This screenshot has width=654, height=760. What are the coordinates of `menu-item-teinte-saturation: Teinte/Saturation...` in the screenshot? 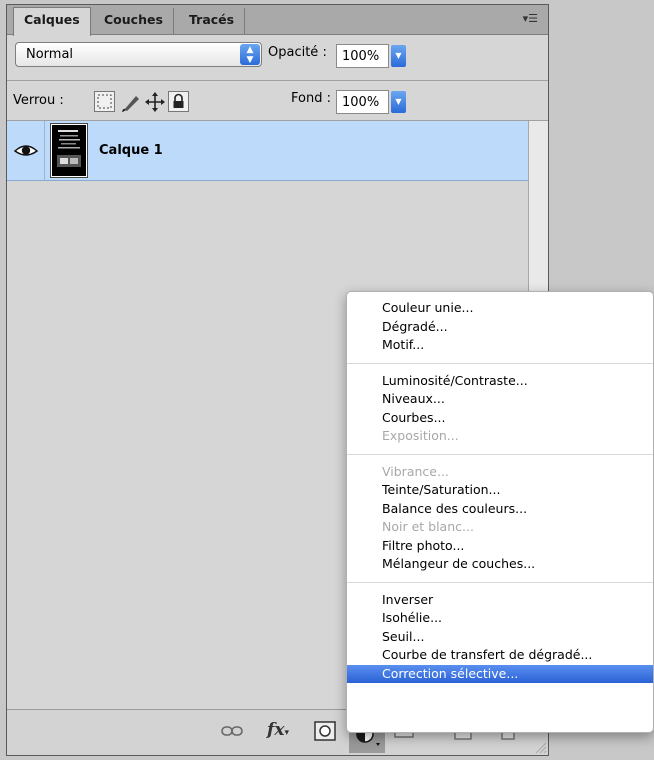 It's located at (500, 490).